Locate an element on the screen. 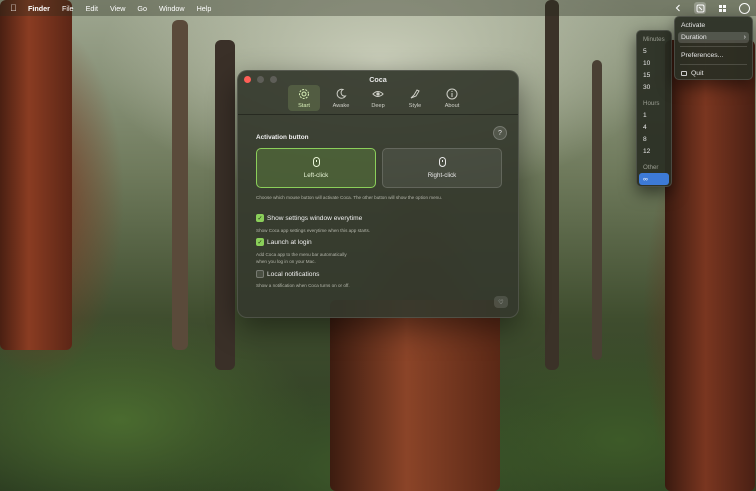 This screenshot has height=491, width=756. heart-button: ♡ is located at coordinates (501, 302).